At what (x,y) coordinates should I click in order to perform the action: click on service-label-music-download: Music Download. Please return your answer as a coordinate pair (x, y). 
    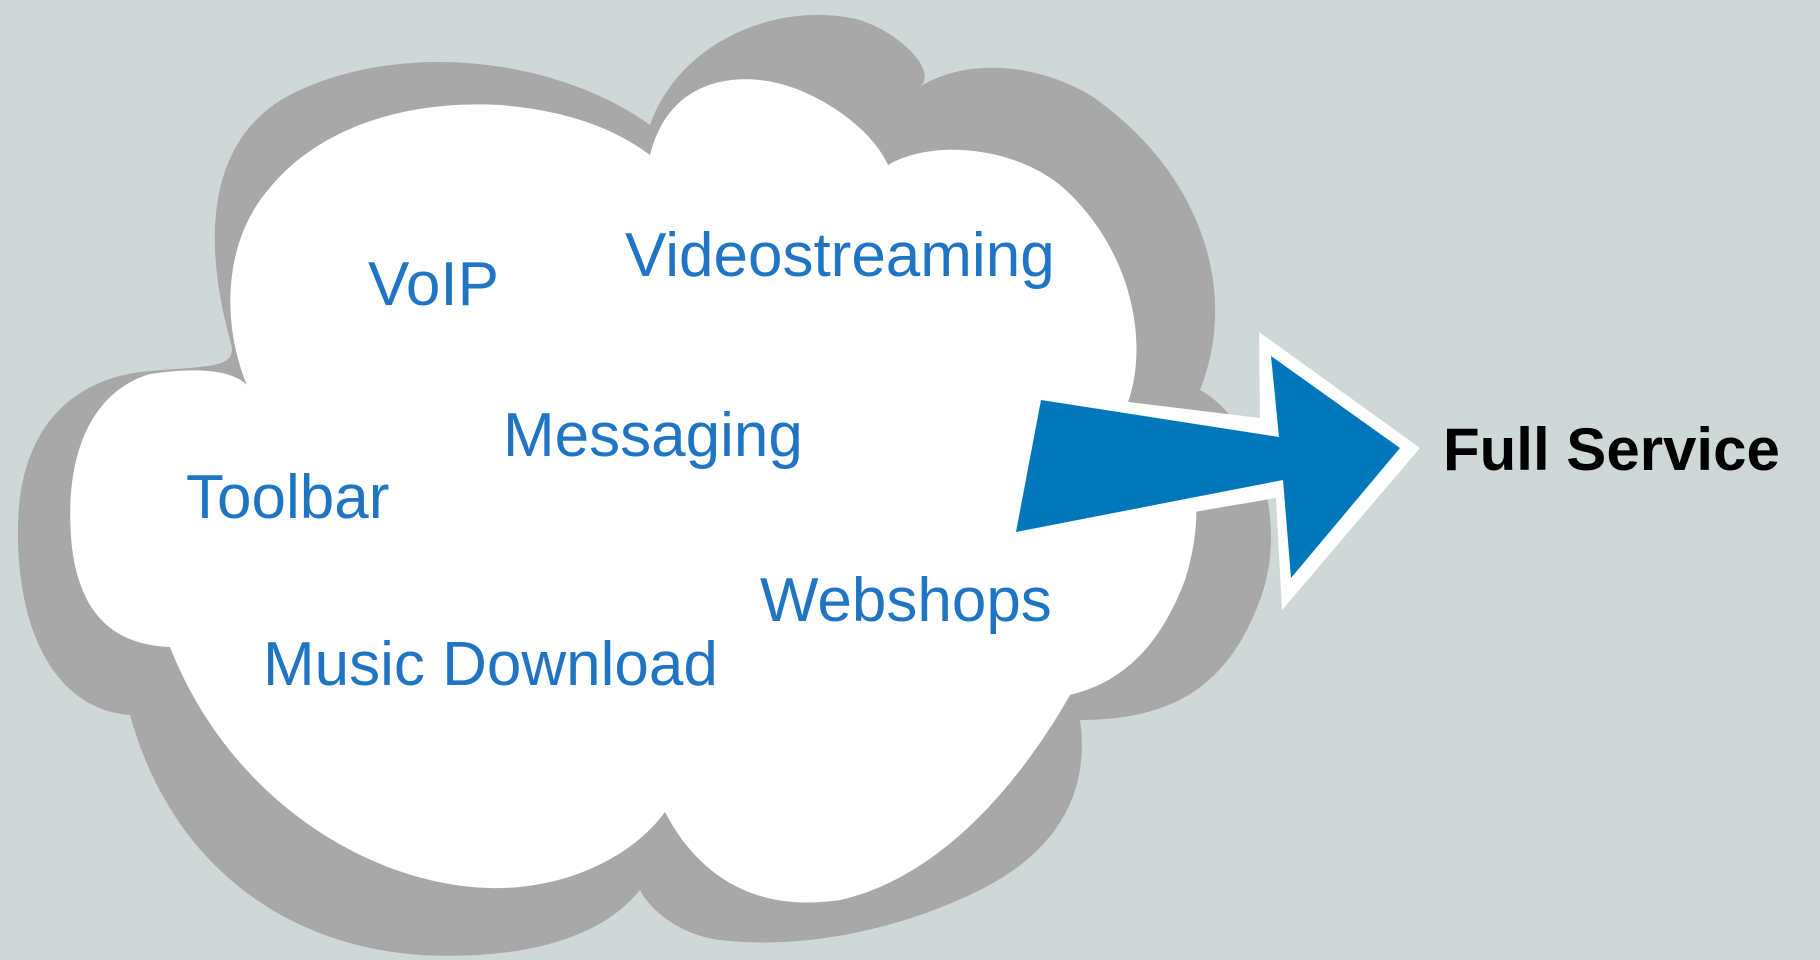
    Looking at the image, I should click on (490, 664).